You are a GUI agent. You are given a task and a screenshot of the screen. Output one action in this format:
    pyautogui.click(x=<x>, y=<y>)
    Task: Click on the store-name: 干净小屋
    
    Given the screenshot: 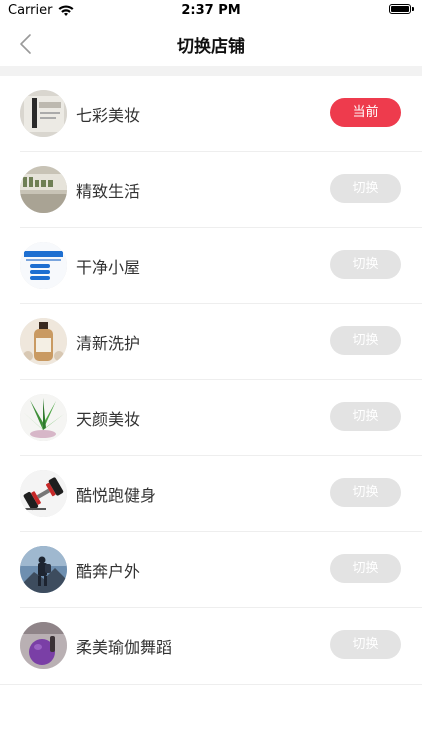 What is the action you would take?
    pyautogui.click(x=108, y=267)
    